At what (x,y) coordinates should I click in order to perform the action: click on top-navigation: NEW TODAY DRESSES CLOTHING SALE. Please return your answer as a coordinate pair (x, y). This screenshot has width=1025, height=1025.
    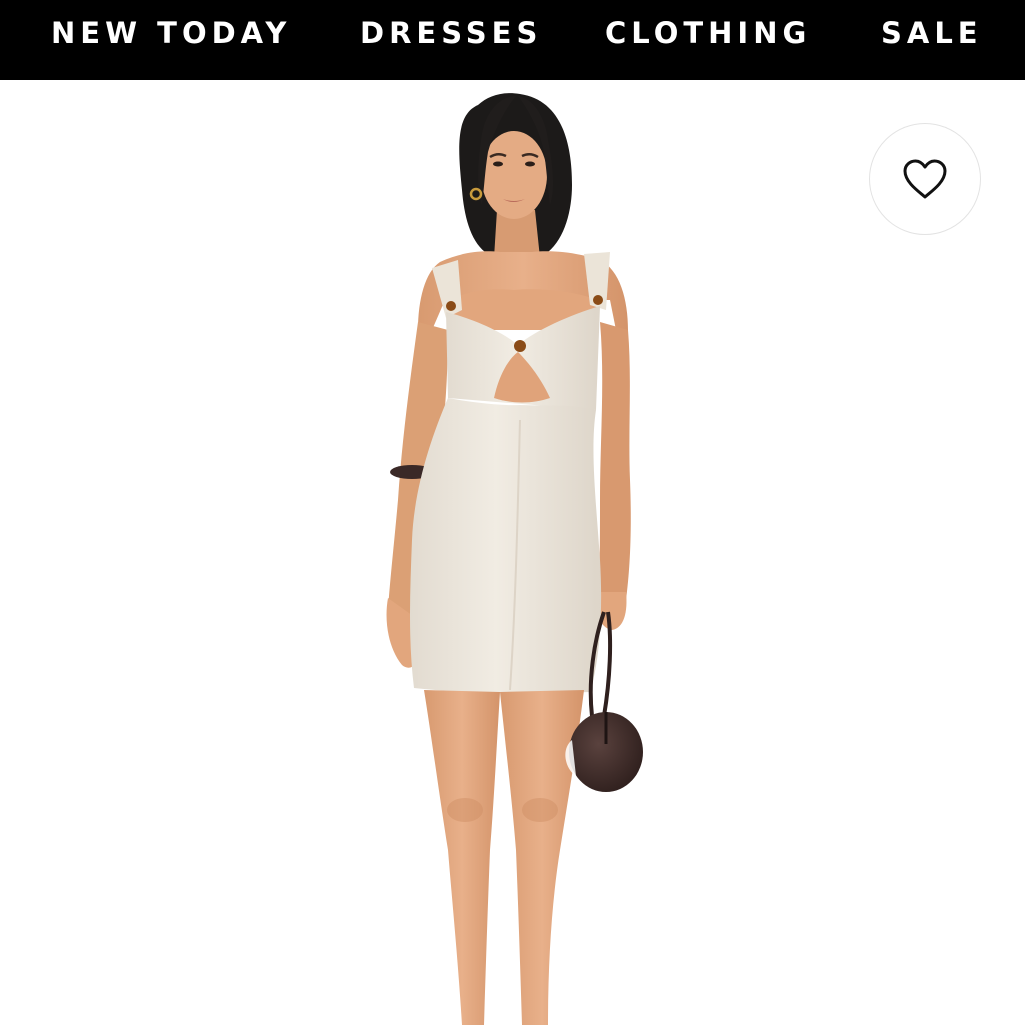
    Looking at the image, I should click on (512, 40).